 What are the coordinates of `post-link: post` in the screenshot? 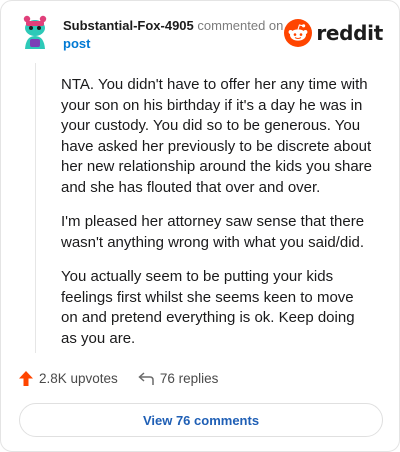 It's located at (183, 44).